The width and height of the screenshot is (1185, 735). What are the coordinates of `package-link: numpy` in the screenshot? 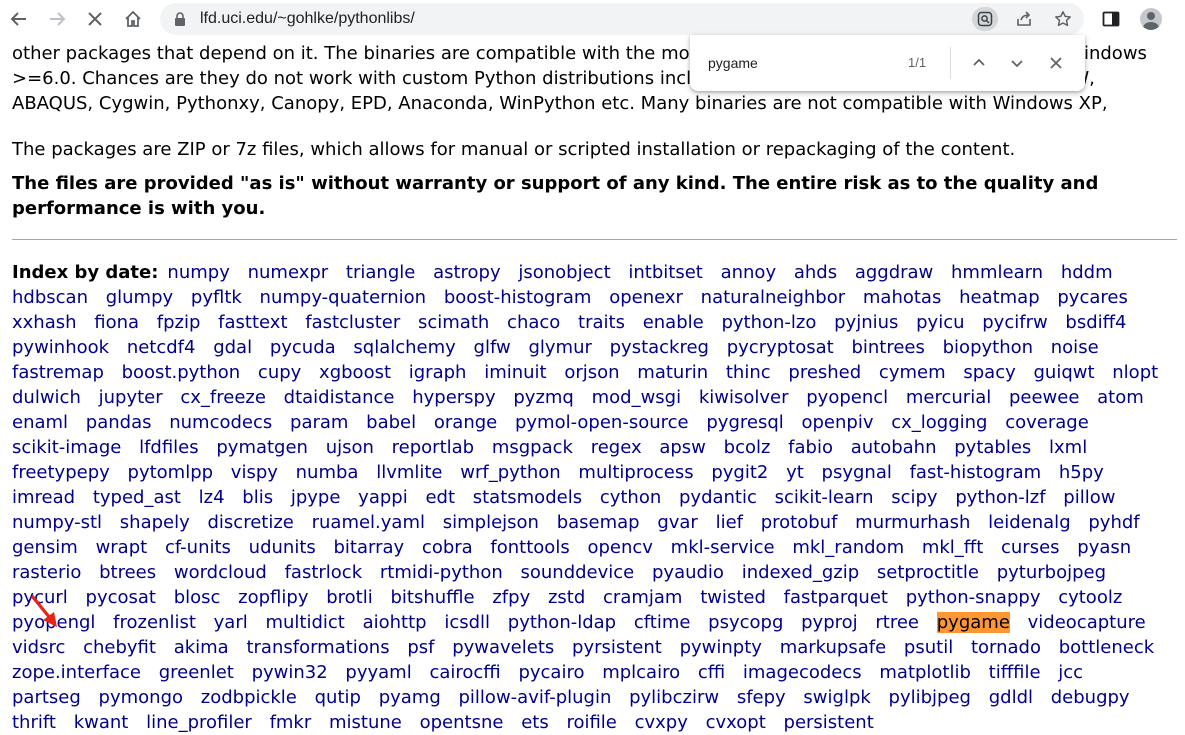 It's located at (198, 272).